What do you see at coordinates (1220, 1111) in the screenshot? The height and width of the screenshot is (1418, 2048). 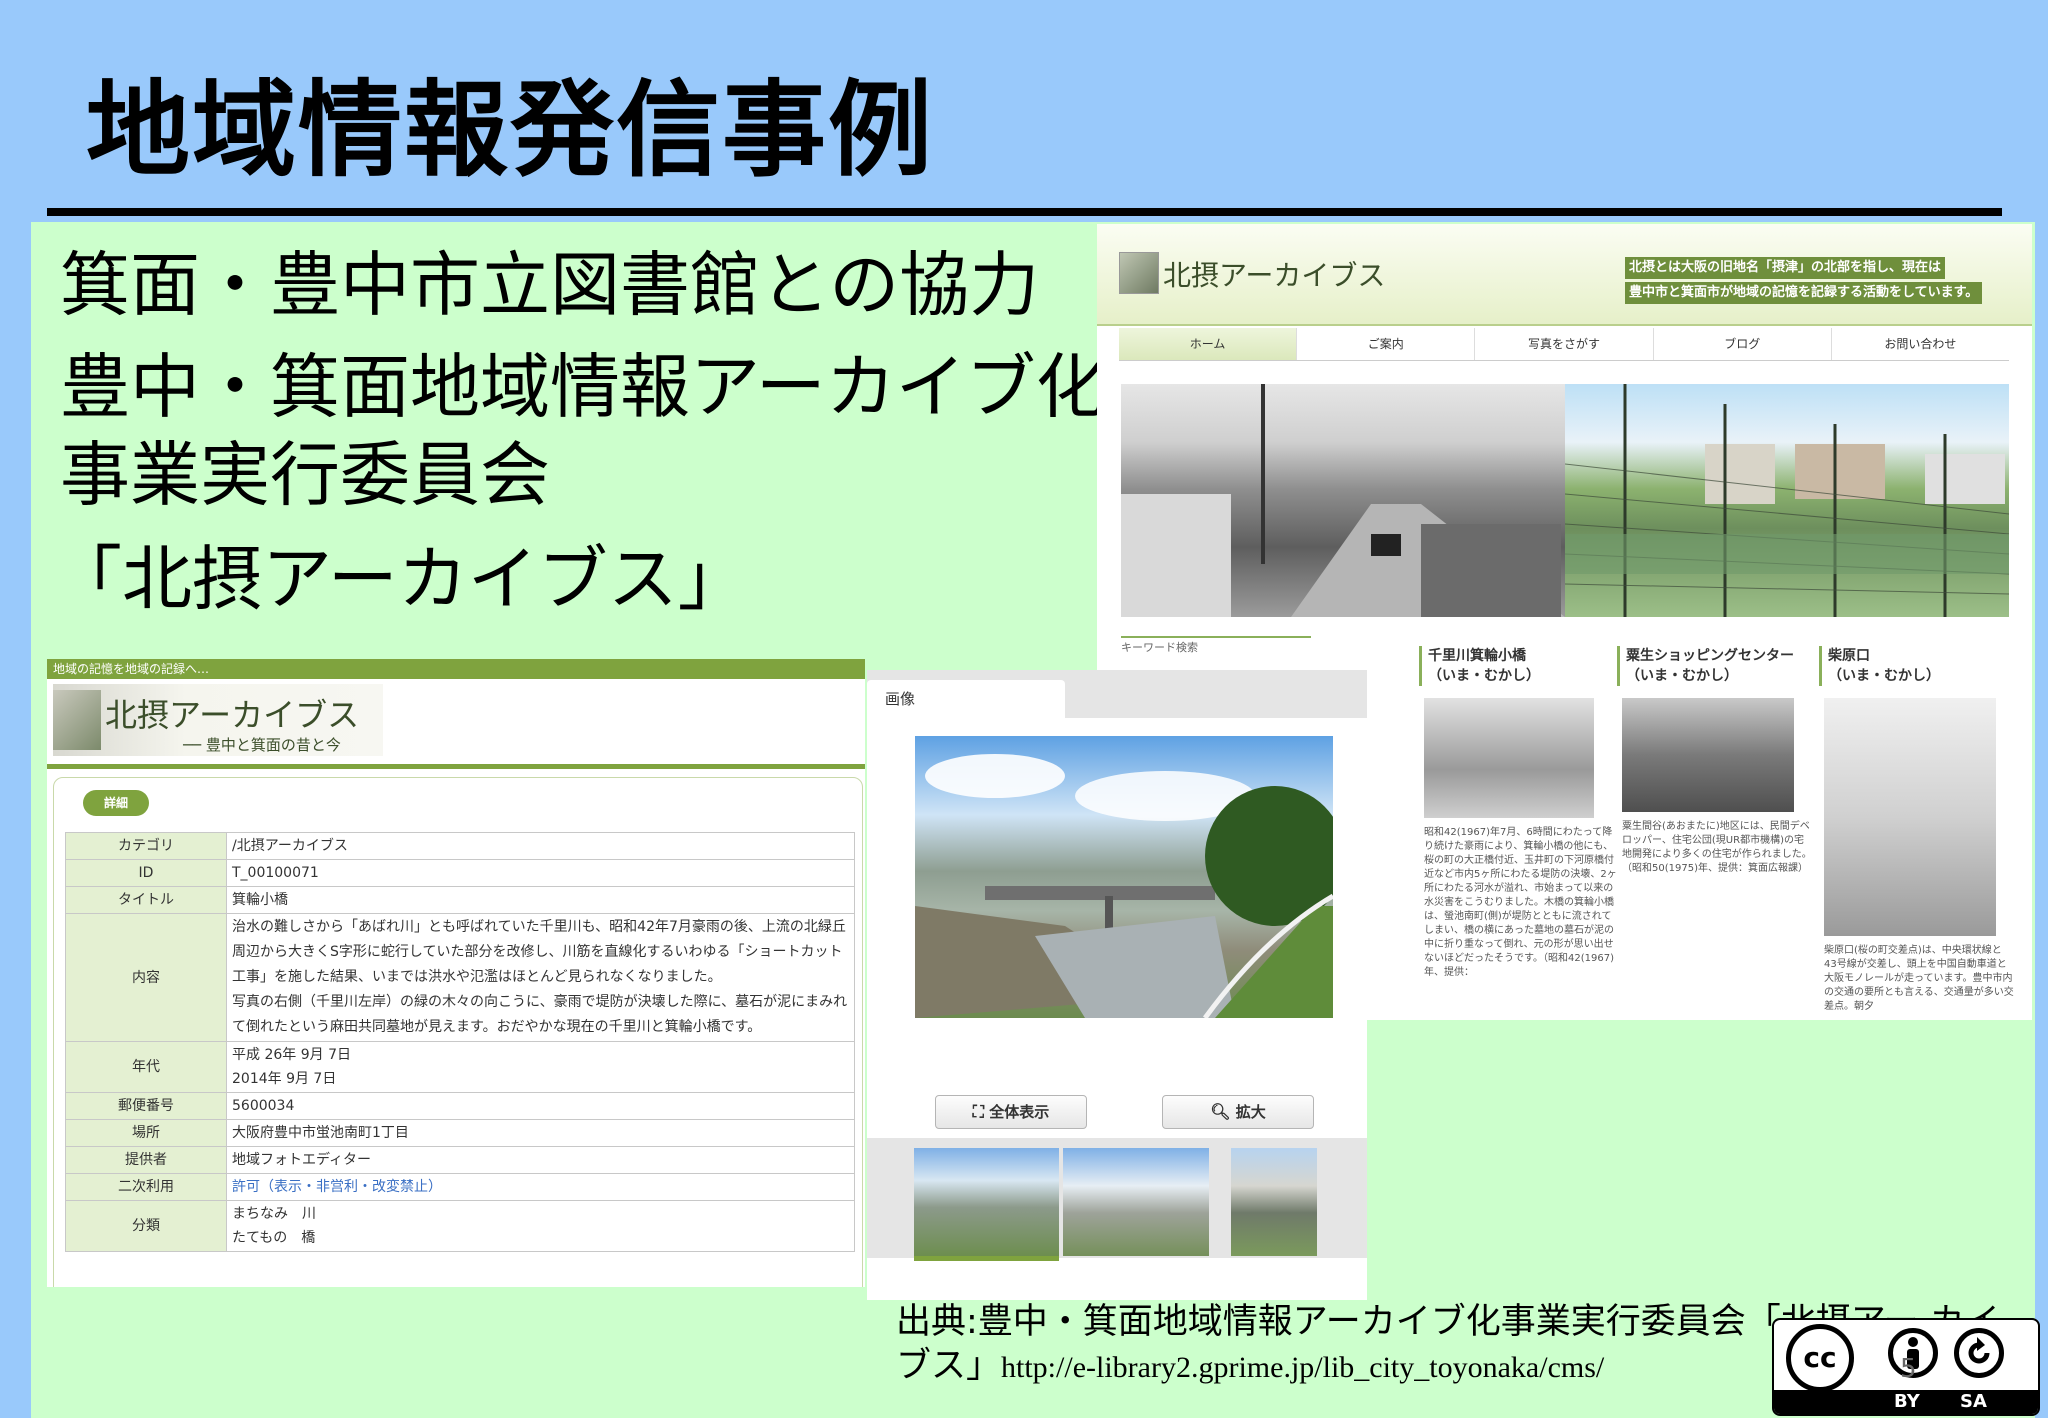 I see `magnifier-icon: 🔍︎` at bounding box center [1220, 1111].